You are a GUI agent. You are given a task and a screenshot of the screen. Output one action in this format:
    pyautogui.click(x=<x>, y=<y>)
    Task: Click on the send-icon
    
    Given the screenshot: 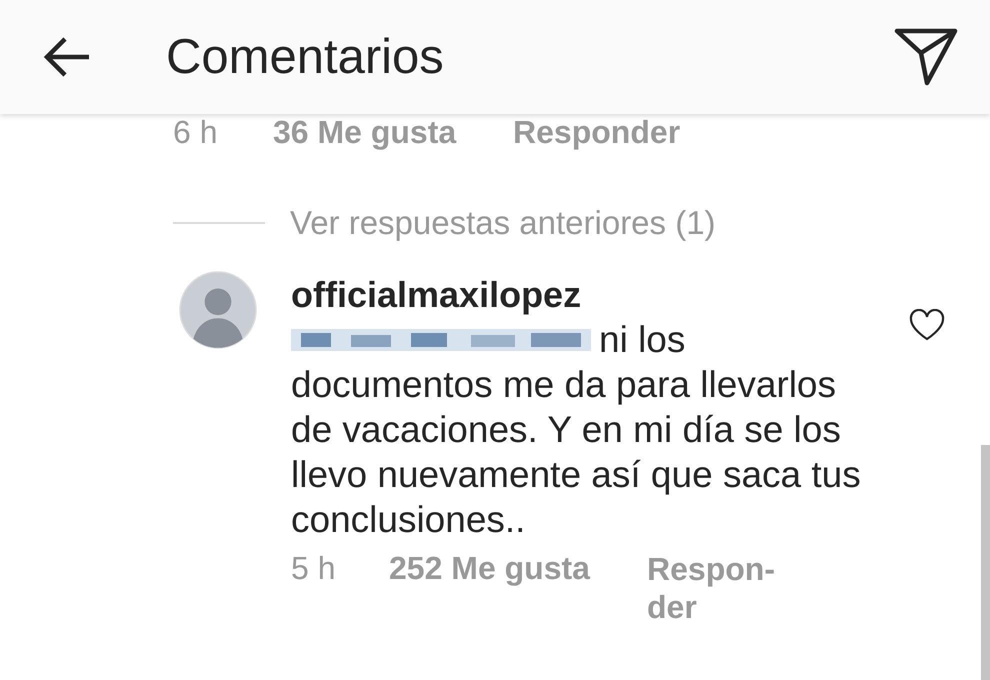 What is the action you would take?
    pyautogui.click(x=926, y=57)
    